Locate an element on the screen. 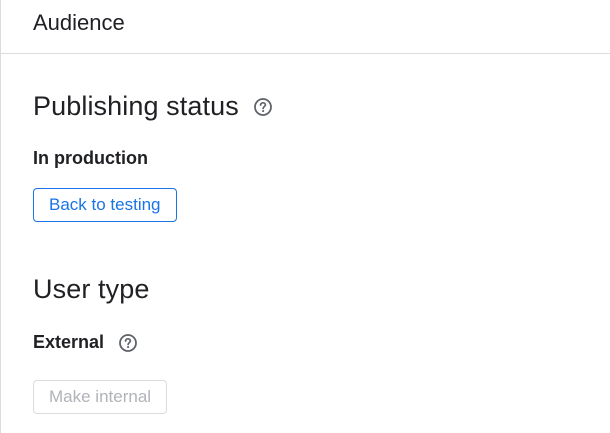  page-title: Audience is located at coordinates (79, 22).